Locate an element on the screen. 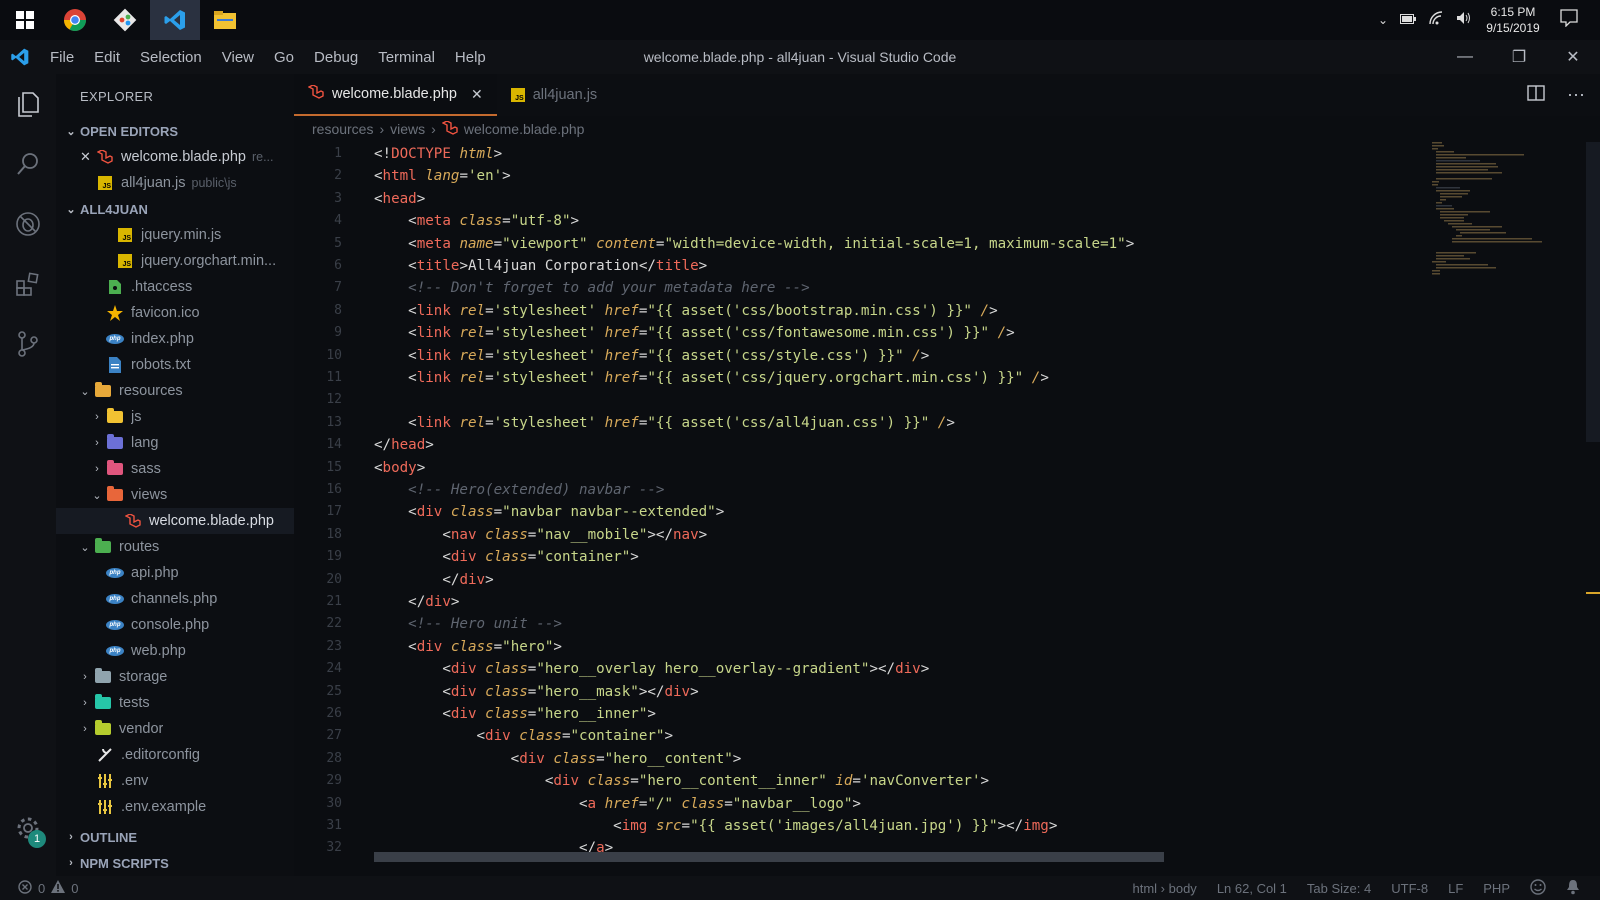  tree-item: JS jquery.min.js is located at coordinates (175, 235).